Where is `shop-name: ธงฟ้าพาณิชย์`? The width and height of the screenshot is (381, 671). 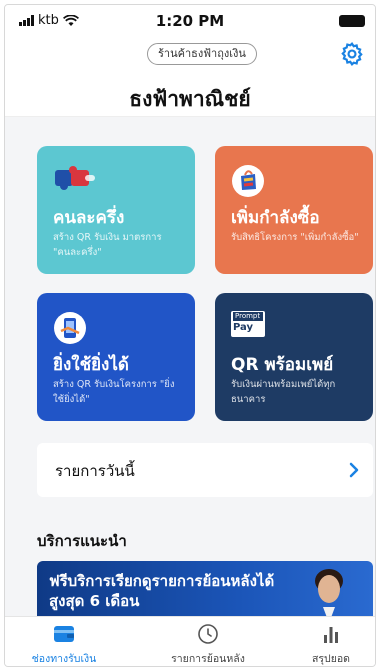
shop-name: ธงฟ้าพาณิชย์ is located at coordinates (190, 99).